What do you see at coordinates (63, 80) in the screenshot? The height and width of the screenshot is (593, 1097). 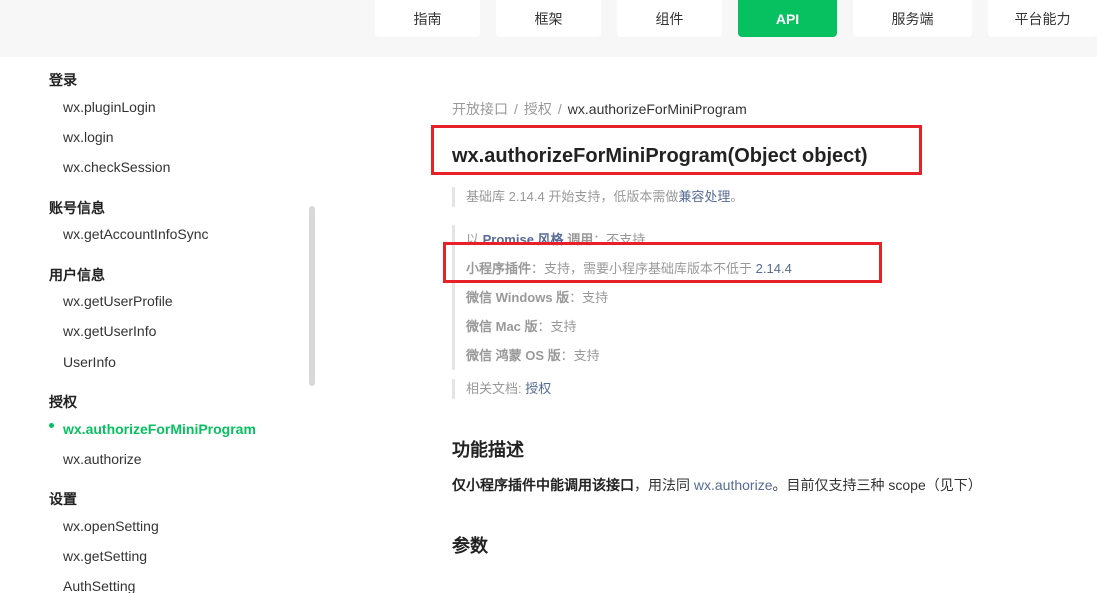 I see `sidebar-group-login: 登录` at bounding box center [63, 80].